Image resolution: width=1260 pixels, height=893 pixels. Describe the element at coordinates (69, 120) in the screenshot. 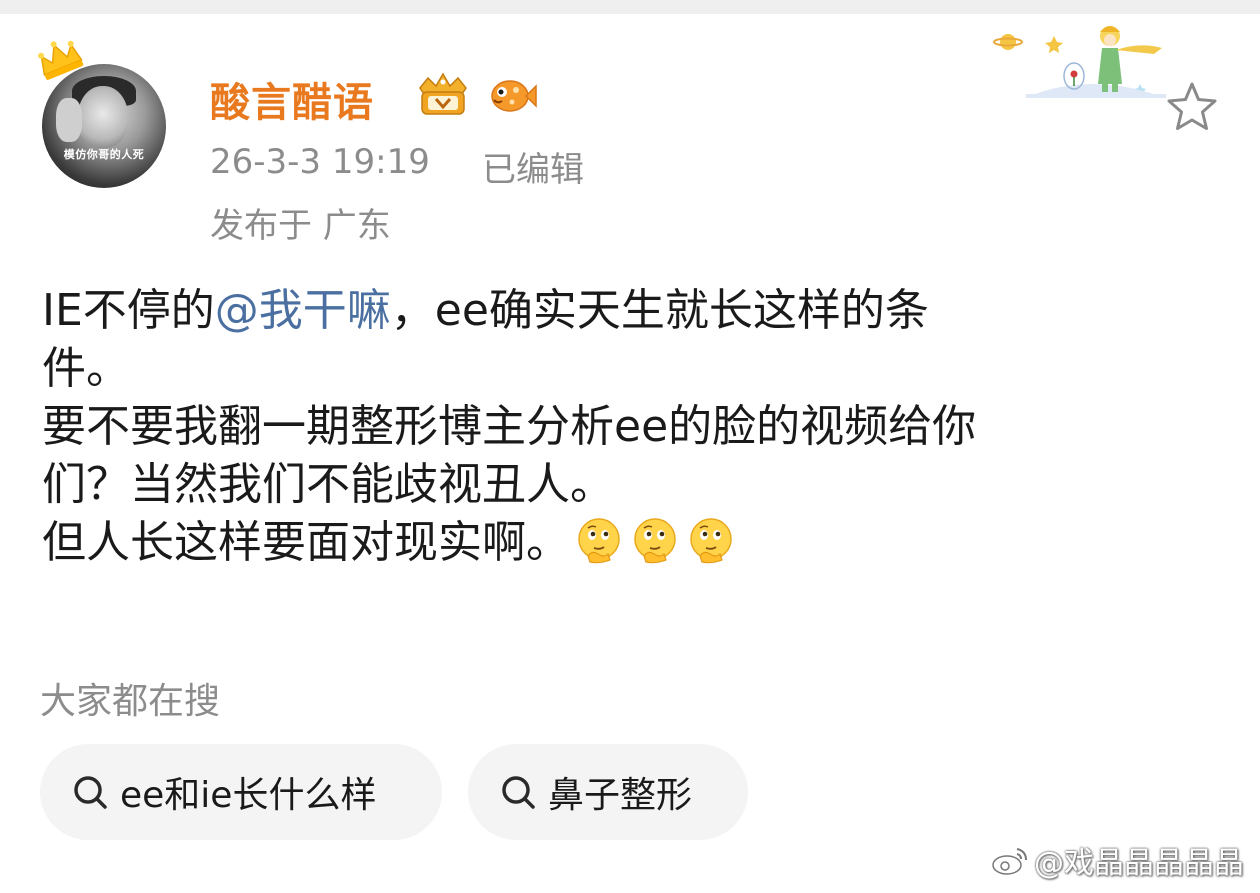

I see `avatar-hand` at that location.